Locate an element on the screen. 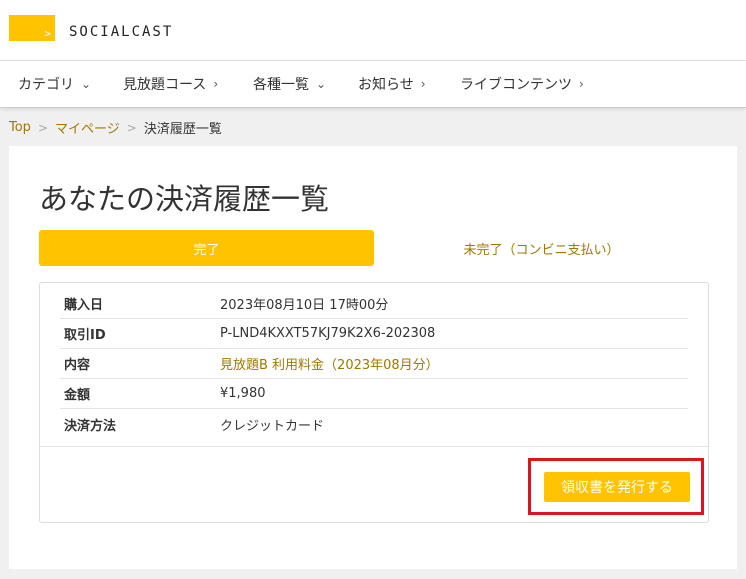 The height and width of the screenshot is (579, 746). detail-label: 購入日 is located at coordinates (84, 305).